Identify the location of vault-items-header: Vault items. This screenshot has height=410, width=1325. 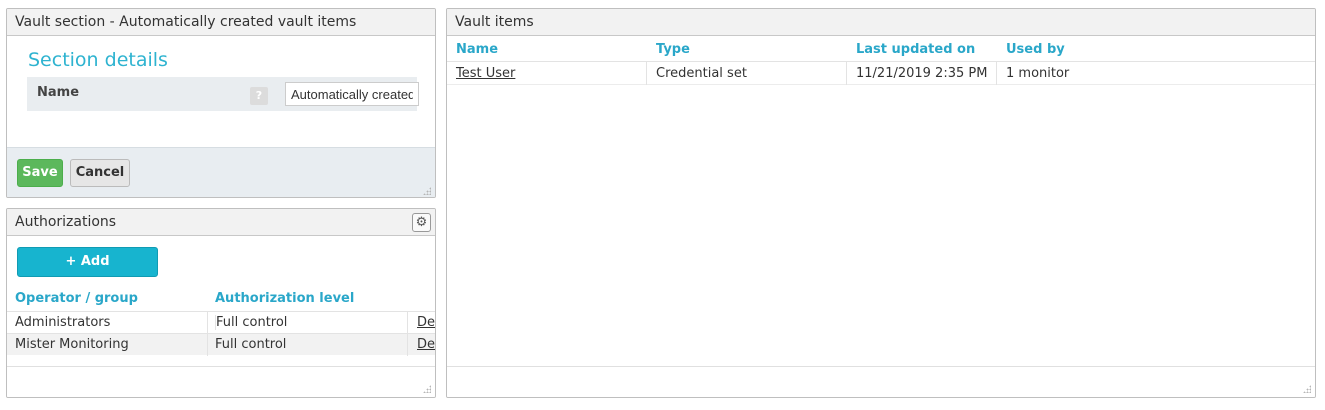
(881, 22).